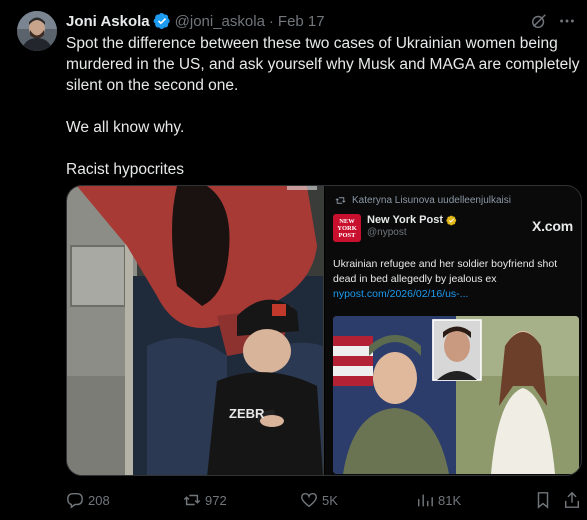 The image size is (587, 520). What do you see at coordinates (37, 31) in the screenshot?
I see `author-avatar` at bounding box center [37, 31].